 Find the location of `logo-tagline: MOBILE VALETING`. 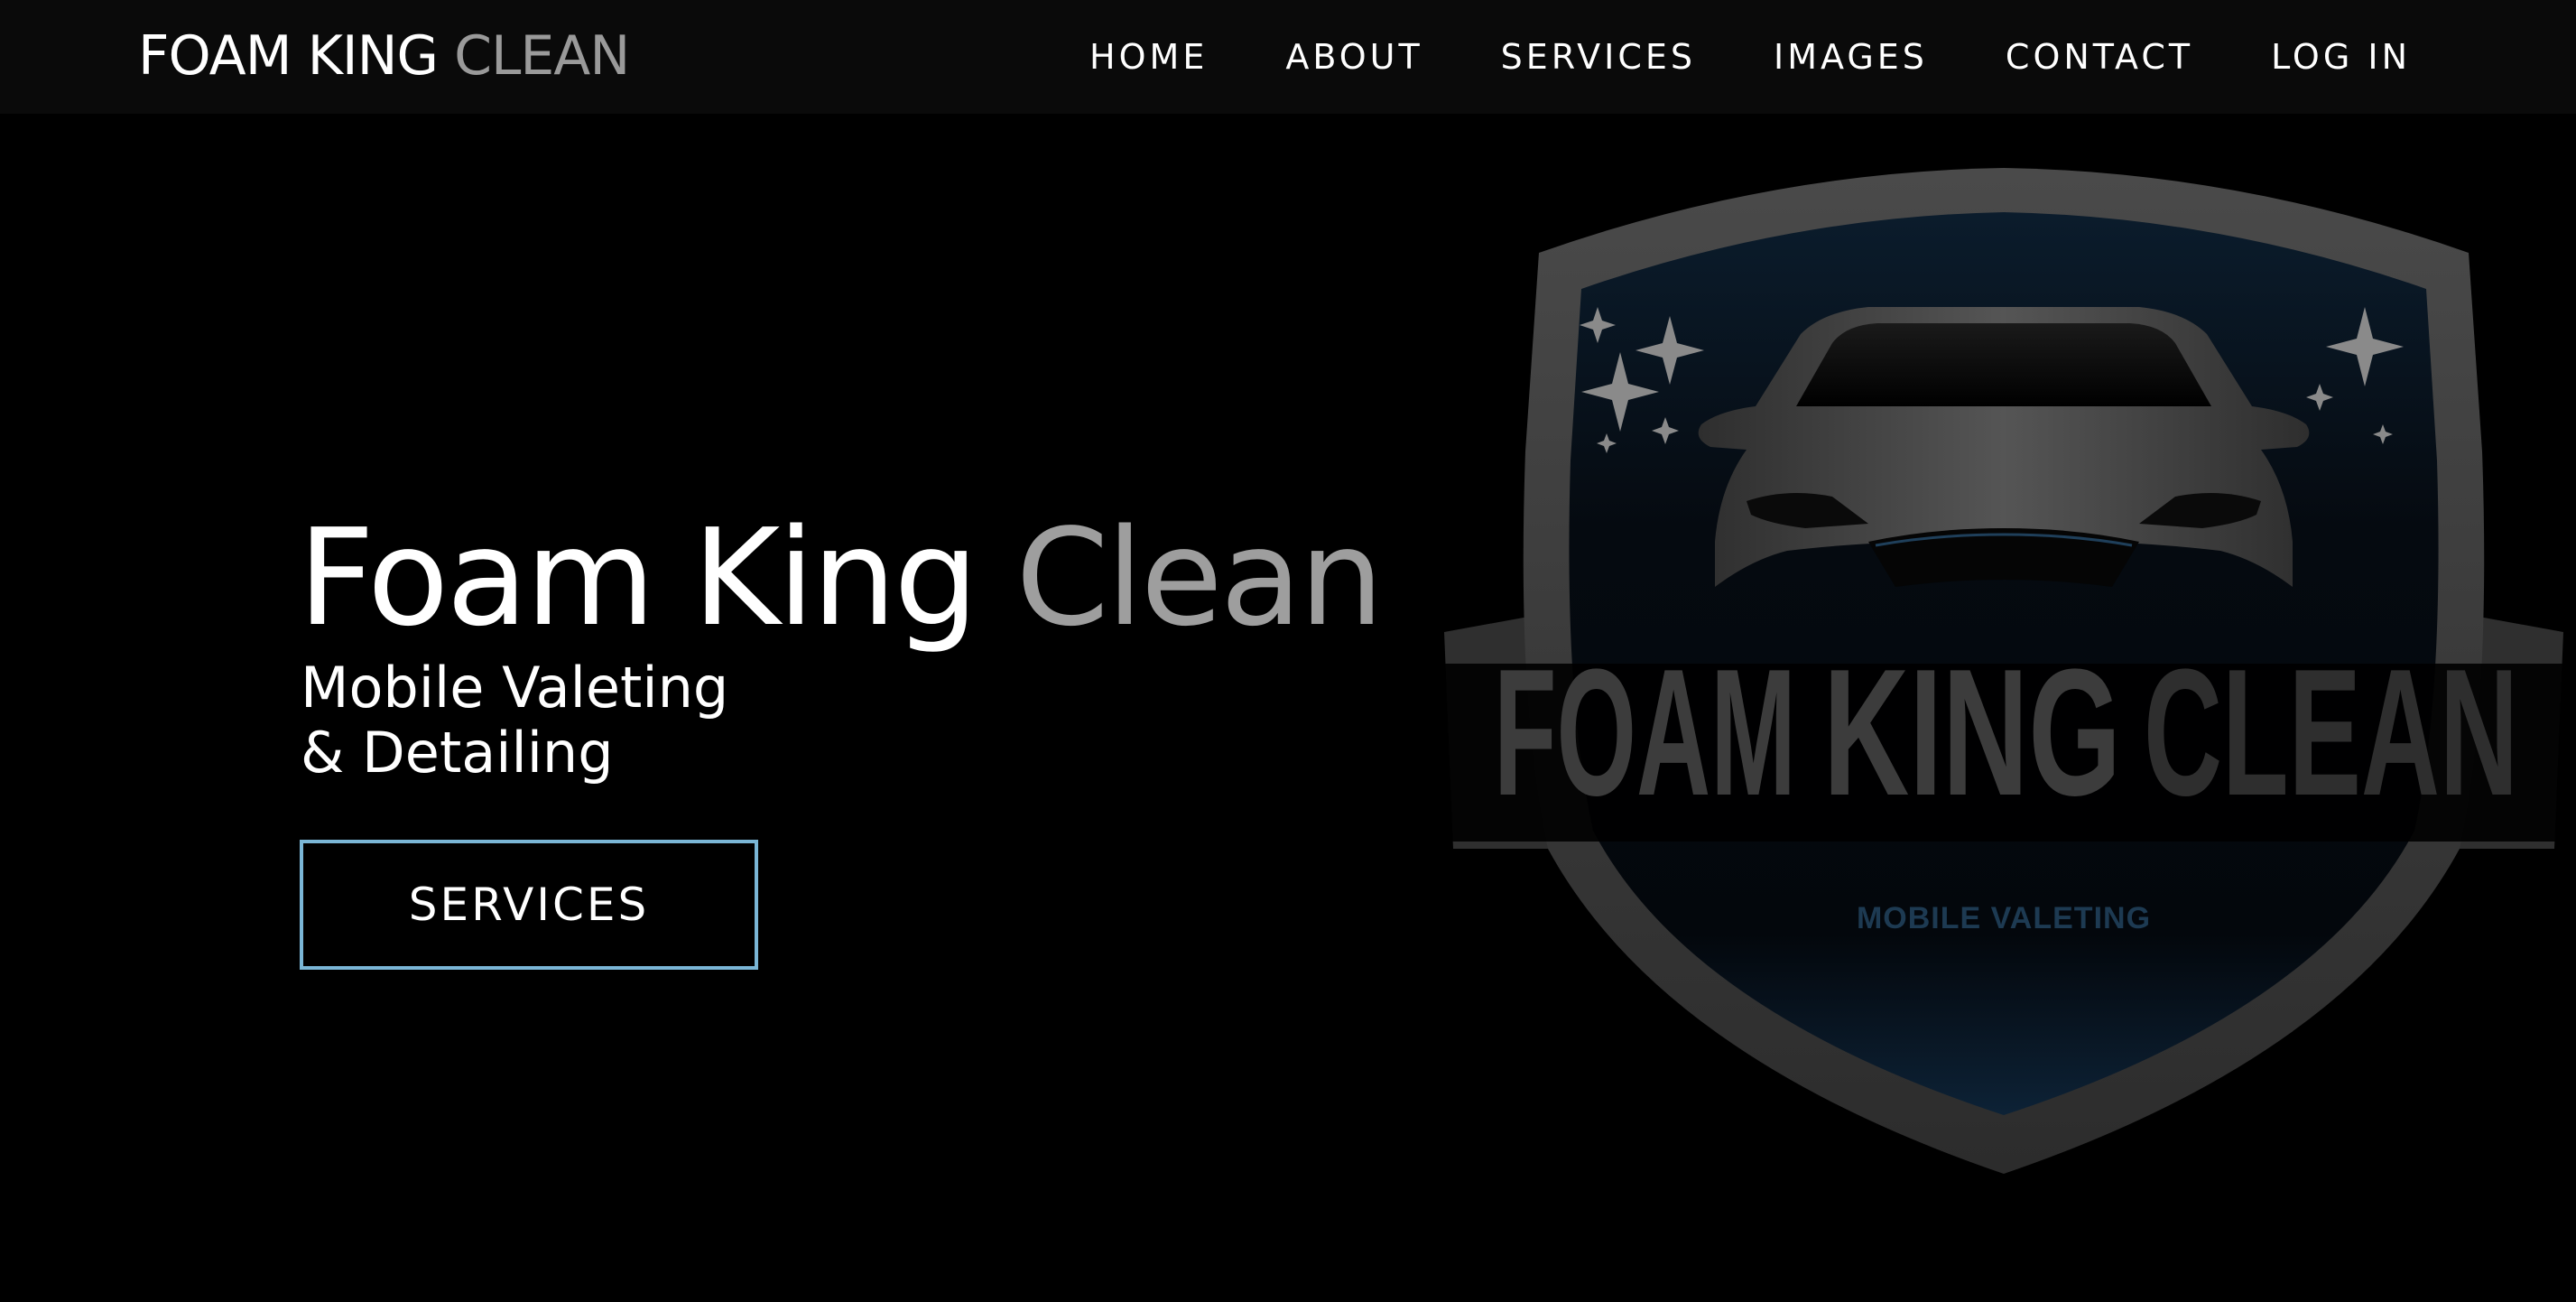

logo-tagline: MOBILE VALETING is located at coordinates (2004, 918).